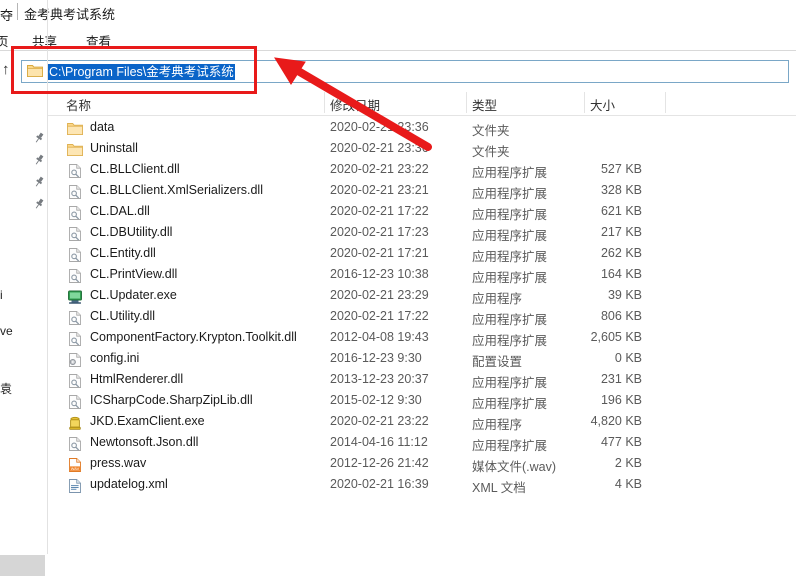  Describe the element at coordinates (499, 488) in the screenshot. I see `file-type: XML 文档` at that location.